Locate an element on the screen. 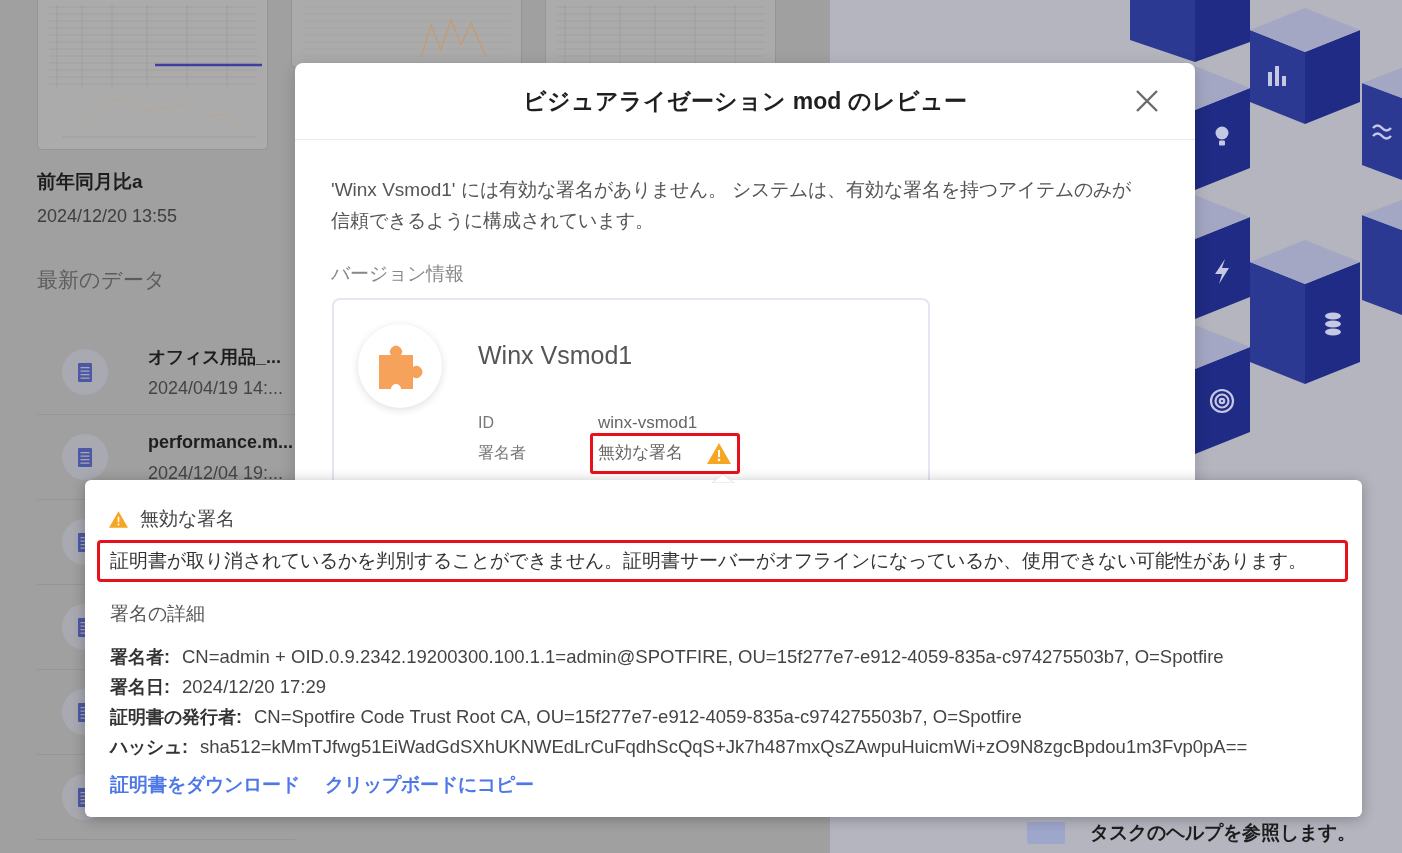 Image resolution: width=1402 pixels, height=853 pixels. database-icon is located at coordinates (1333, 324).